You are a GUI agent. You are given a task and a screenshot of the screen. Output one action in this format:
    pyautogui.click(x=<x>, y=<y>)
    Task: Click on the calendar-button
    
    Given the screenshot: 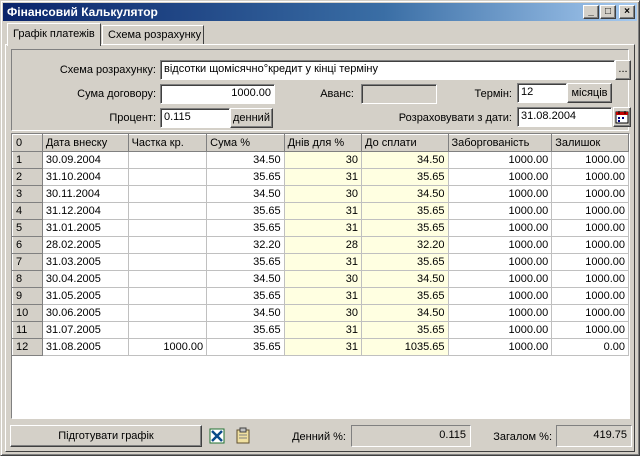 What is the action you would take?
    pyautogui.click(x=622, y=117)
    